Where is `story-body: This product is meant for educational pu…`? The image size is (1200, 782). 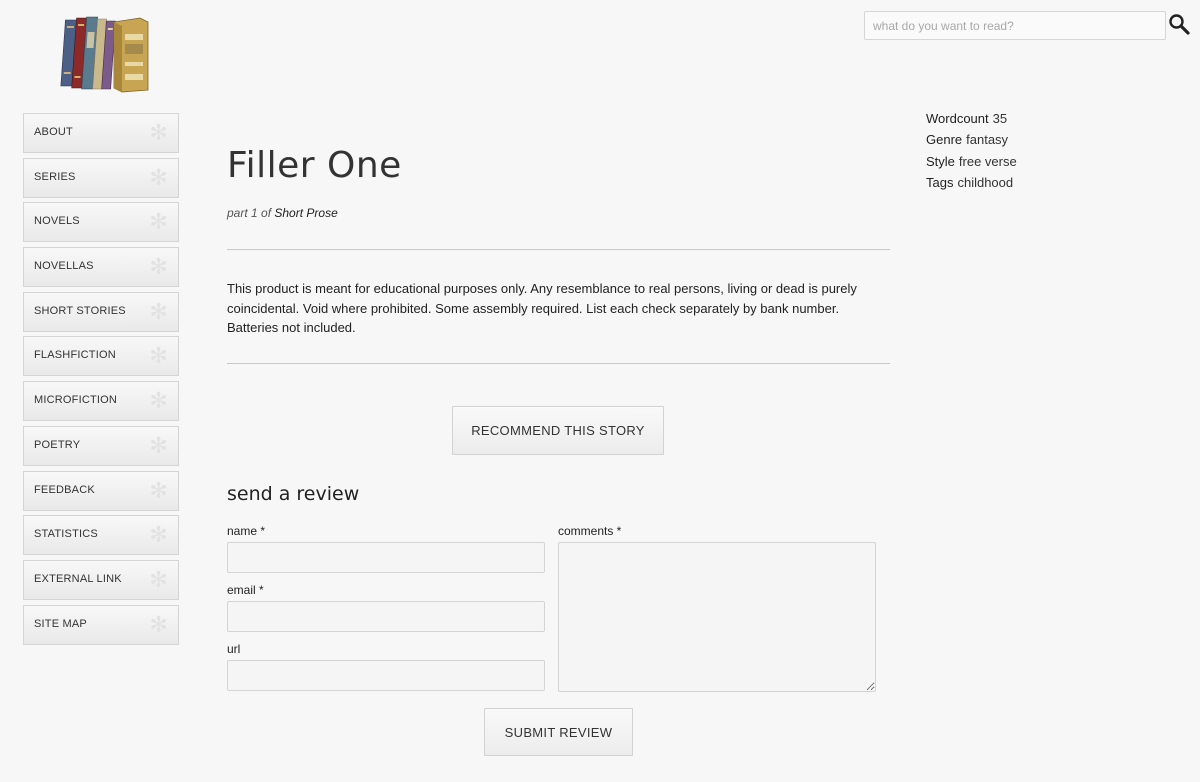
story-body: This product is meant for educational pu… is located at coordinates (542, 308).